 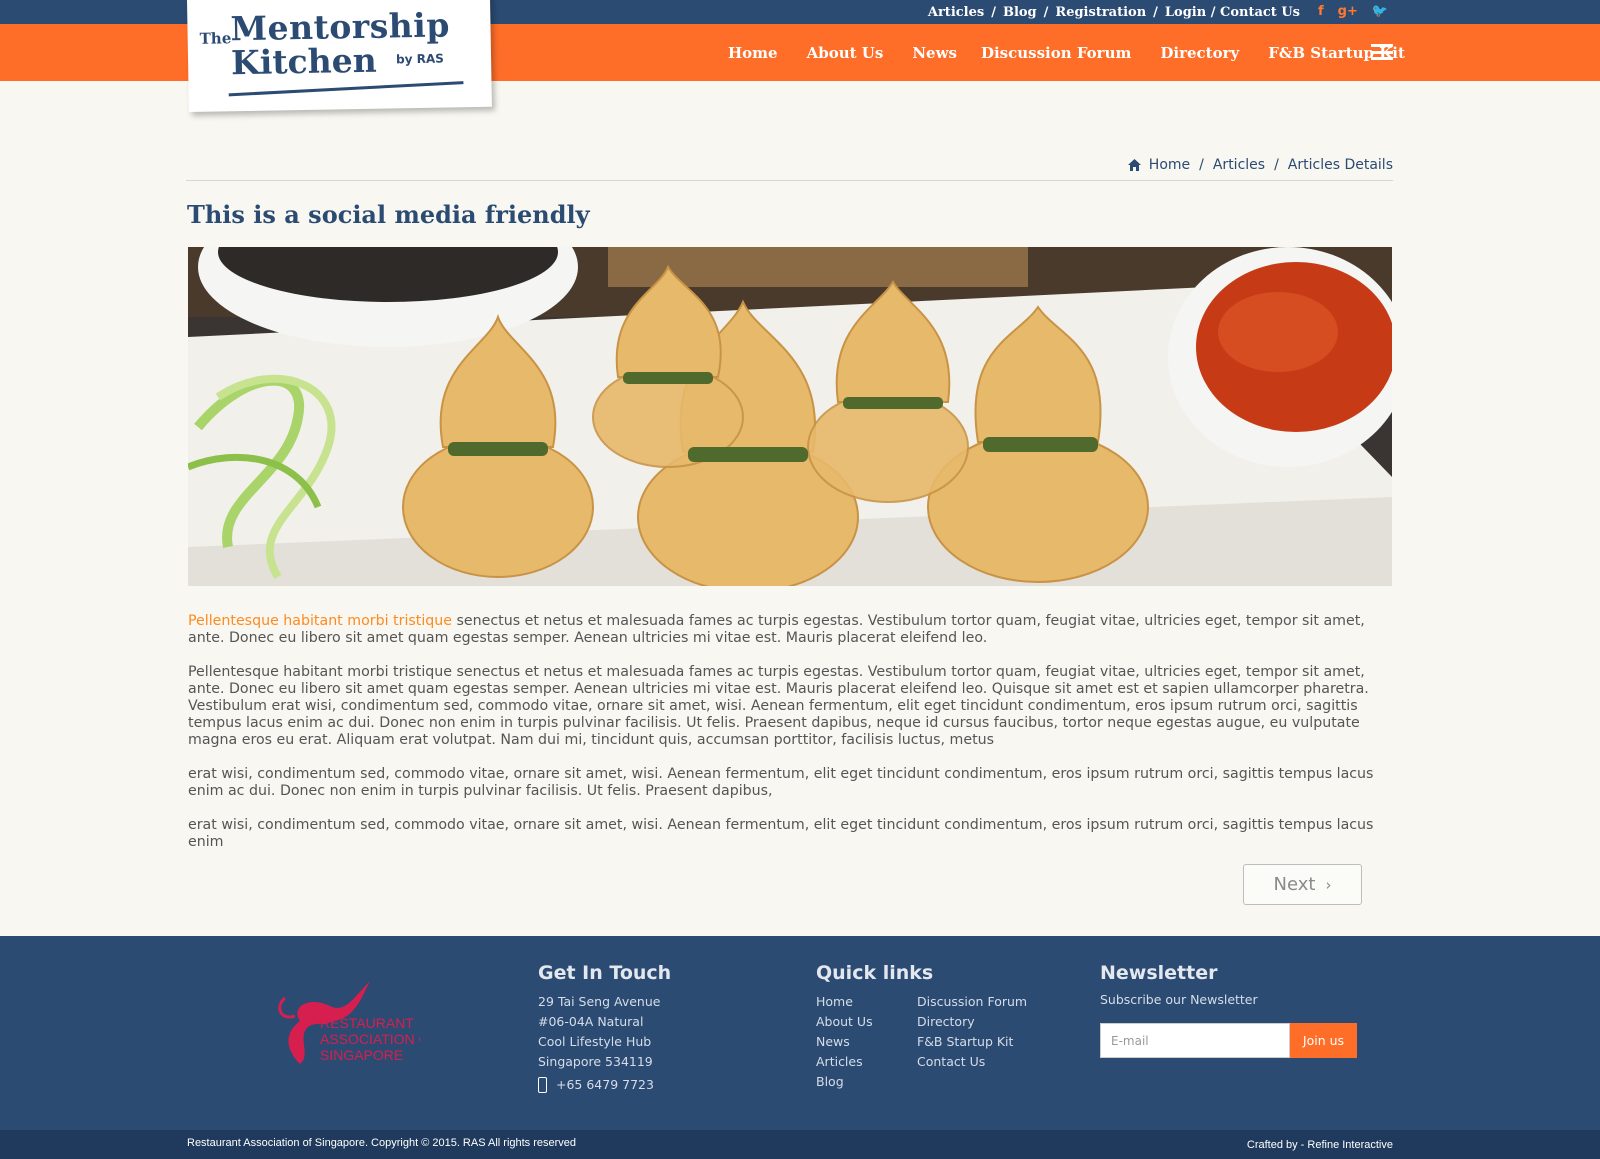 What do you see at coordinates (605, 973) in the screenshot?
I see `contact-heading: Get In Touch` at bounding box center [605, 973].